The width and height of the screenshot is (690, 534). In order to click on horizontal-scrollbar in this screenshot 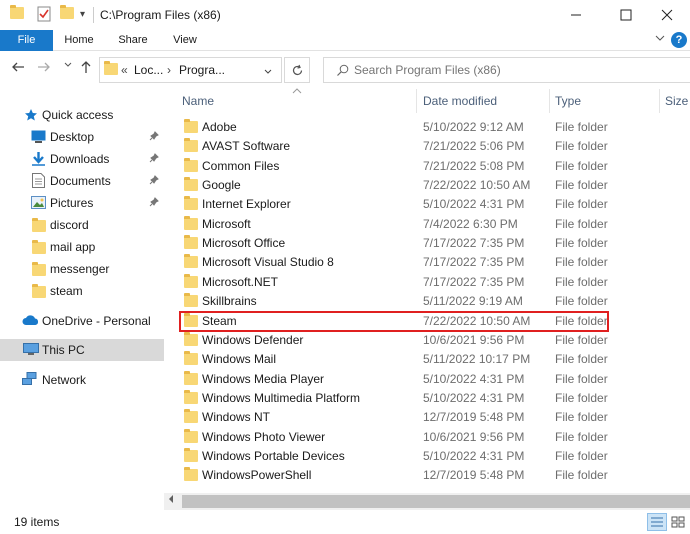, I will do `click(427, 501)`.